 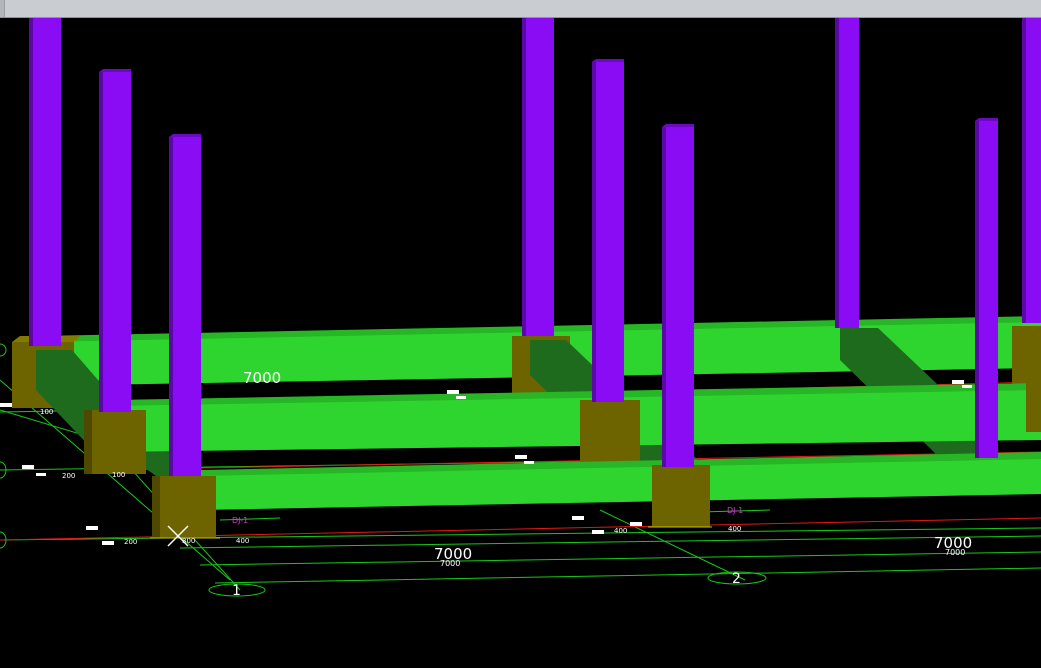 I want to click on dimension-7000-bottom-middle-small: 7000, so click(x=450, y=563).